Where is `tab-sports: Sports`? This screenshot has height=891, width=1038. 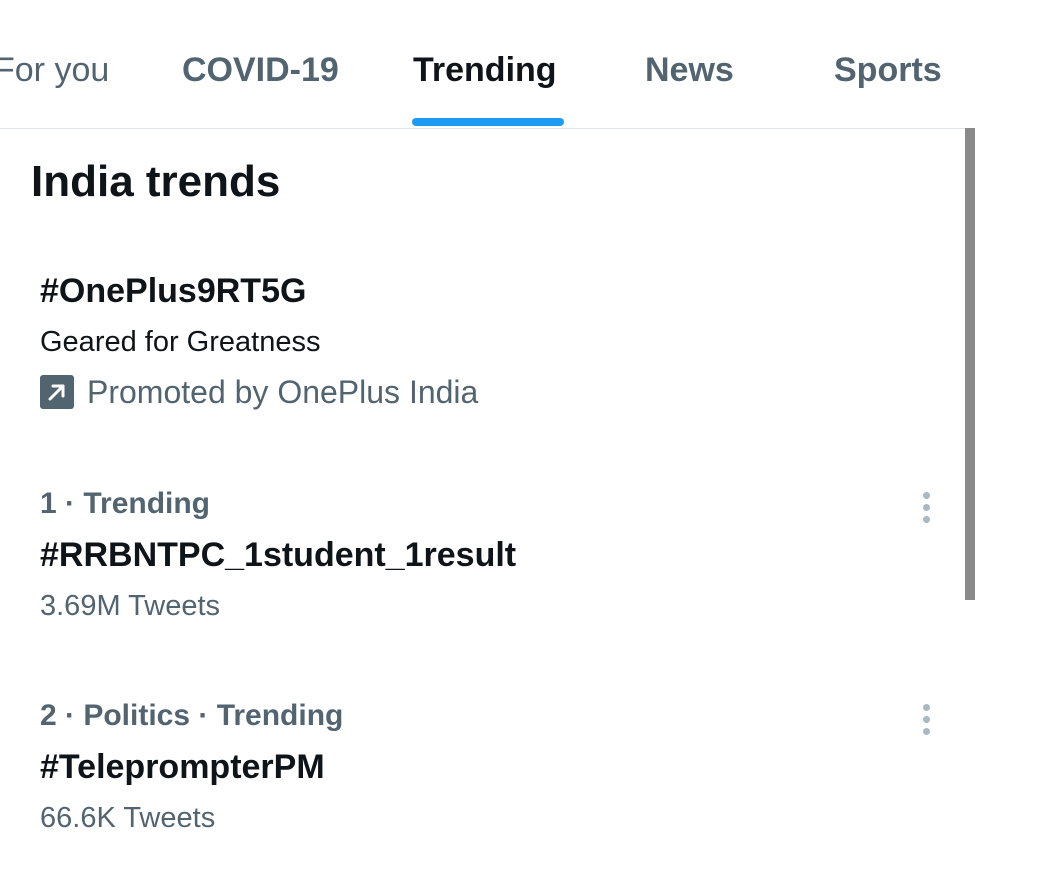 tab-sports: Sports is located at coordinates (888, 70).